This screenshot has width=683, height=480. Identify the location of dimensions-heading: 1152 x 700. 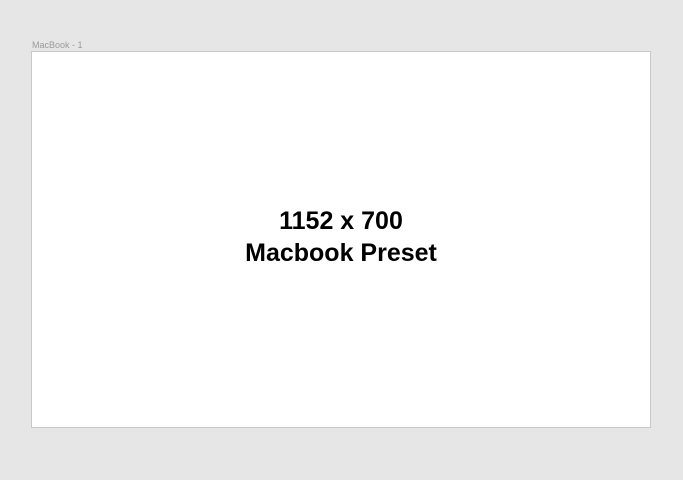
(341, 221).